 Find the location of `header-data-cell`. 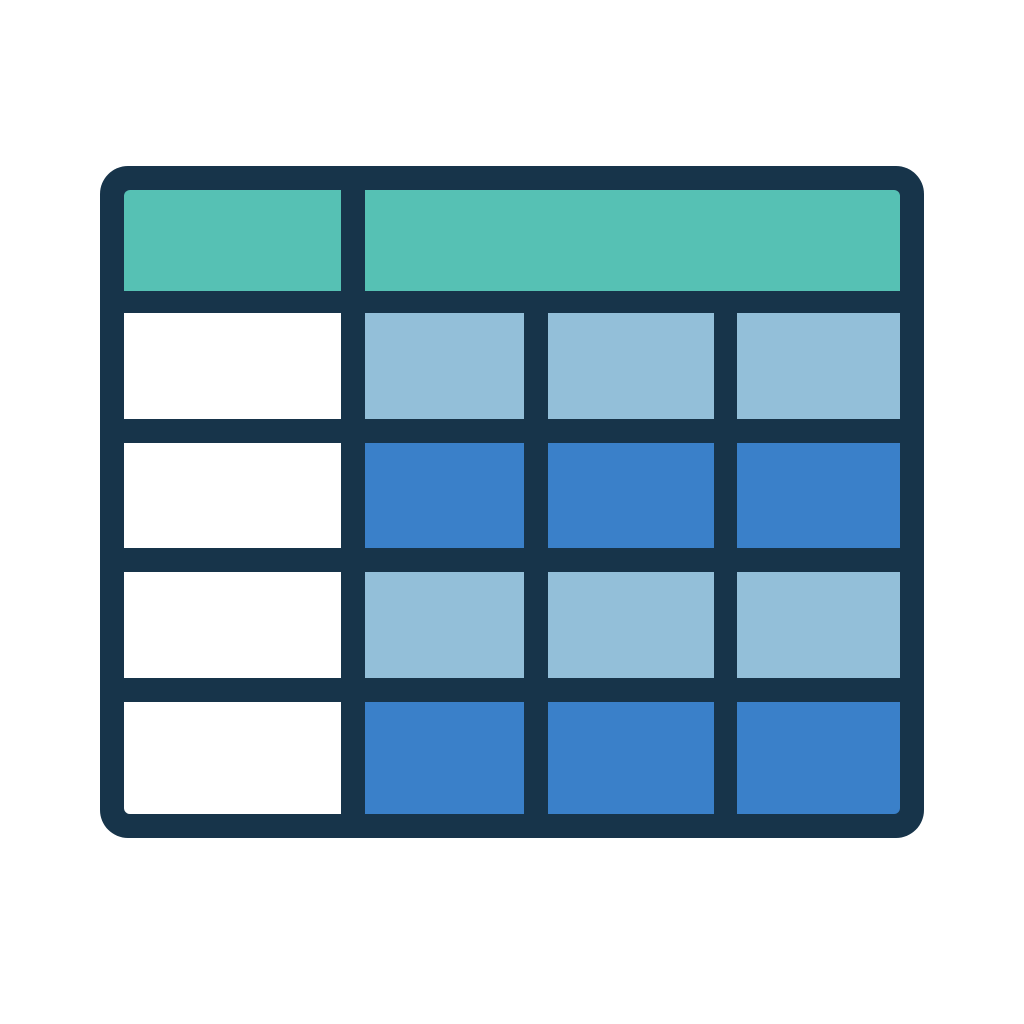

header-data-cell is located at coordinates (632, 240).